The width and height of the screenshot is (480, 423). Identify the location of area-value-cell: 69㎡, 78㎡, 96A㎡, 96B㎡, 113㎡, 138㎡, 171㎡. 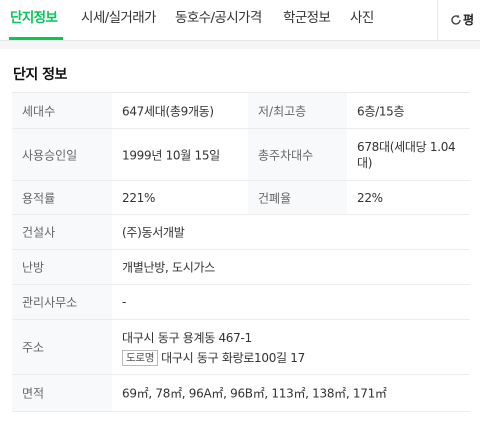
(296, 393).